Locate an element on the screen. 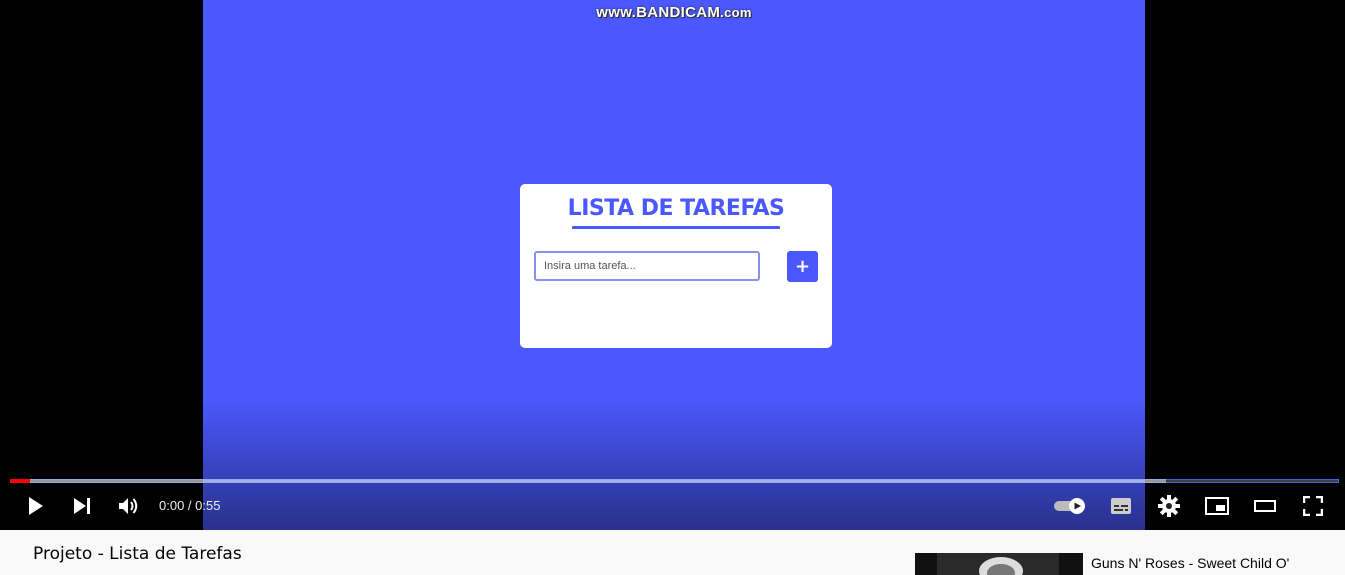  theater-mode-button is located at coordinates (1265, 506).